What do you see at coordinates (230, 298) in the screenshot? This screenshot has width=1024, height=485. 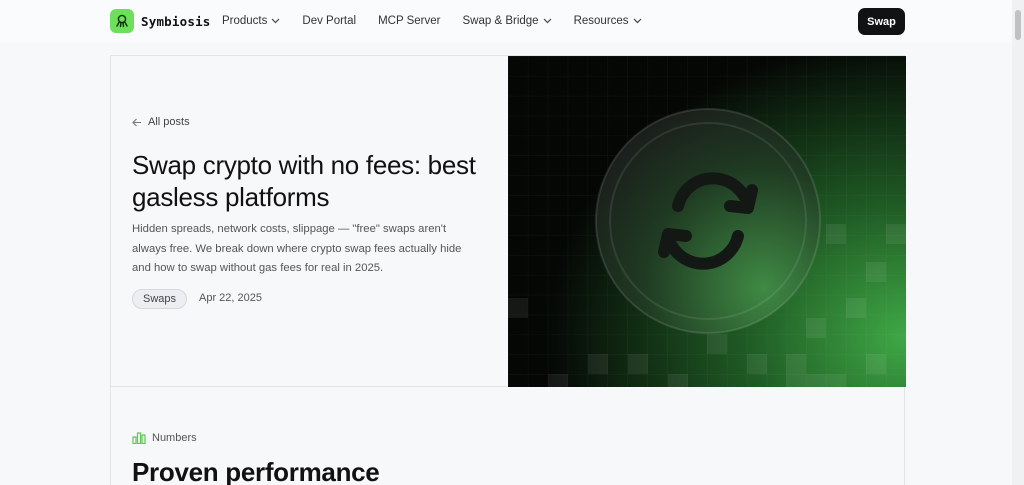 I see `publish-date: Apr 22, 2025` at bounding box center [230, 298].